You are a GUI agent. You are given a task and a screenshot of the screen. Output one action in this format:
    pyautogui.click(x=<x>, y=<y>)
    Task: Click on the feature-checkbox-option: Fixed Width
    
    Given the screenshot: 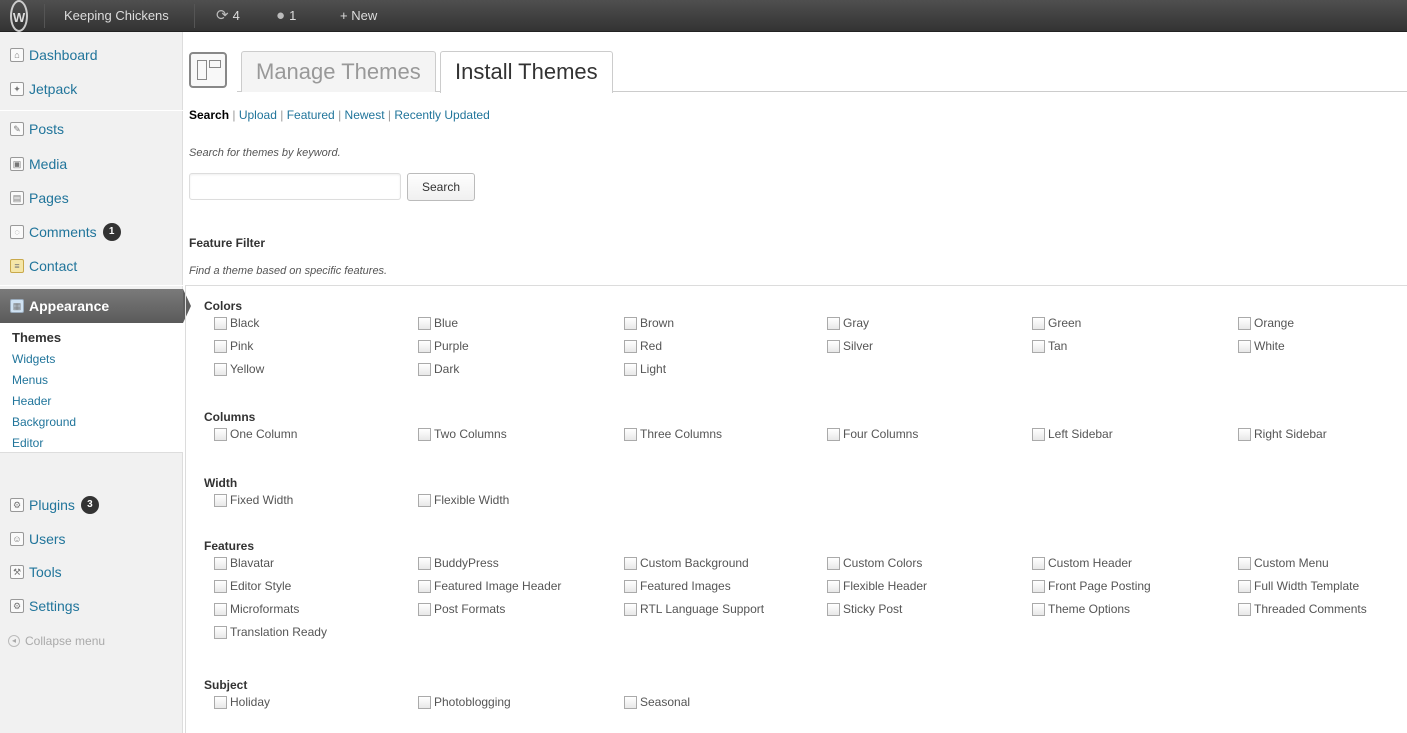 What is the action you would take?
    pyautogui.click(x=253, y=500)
    